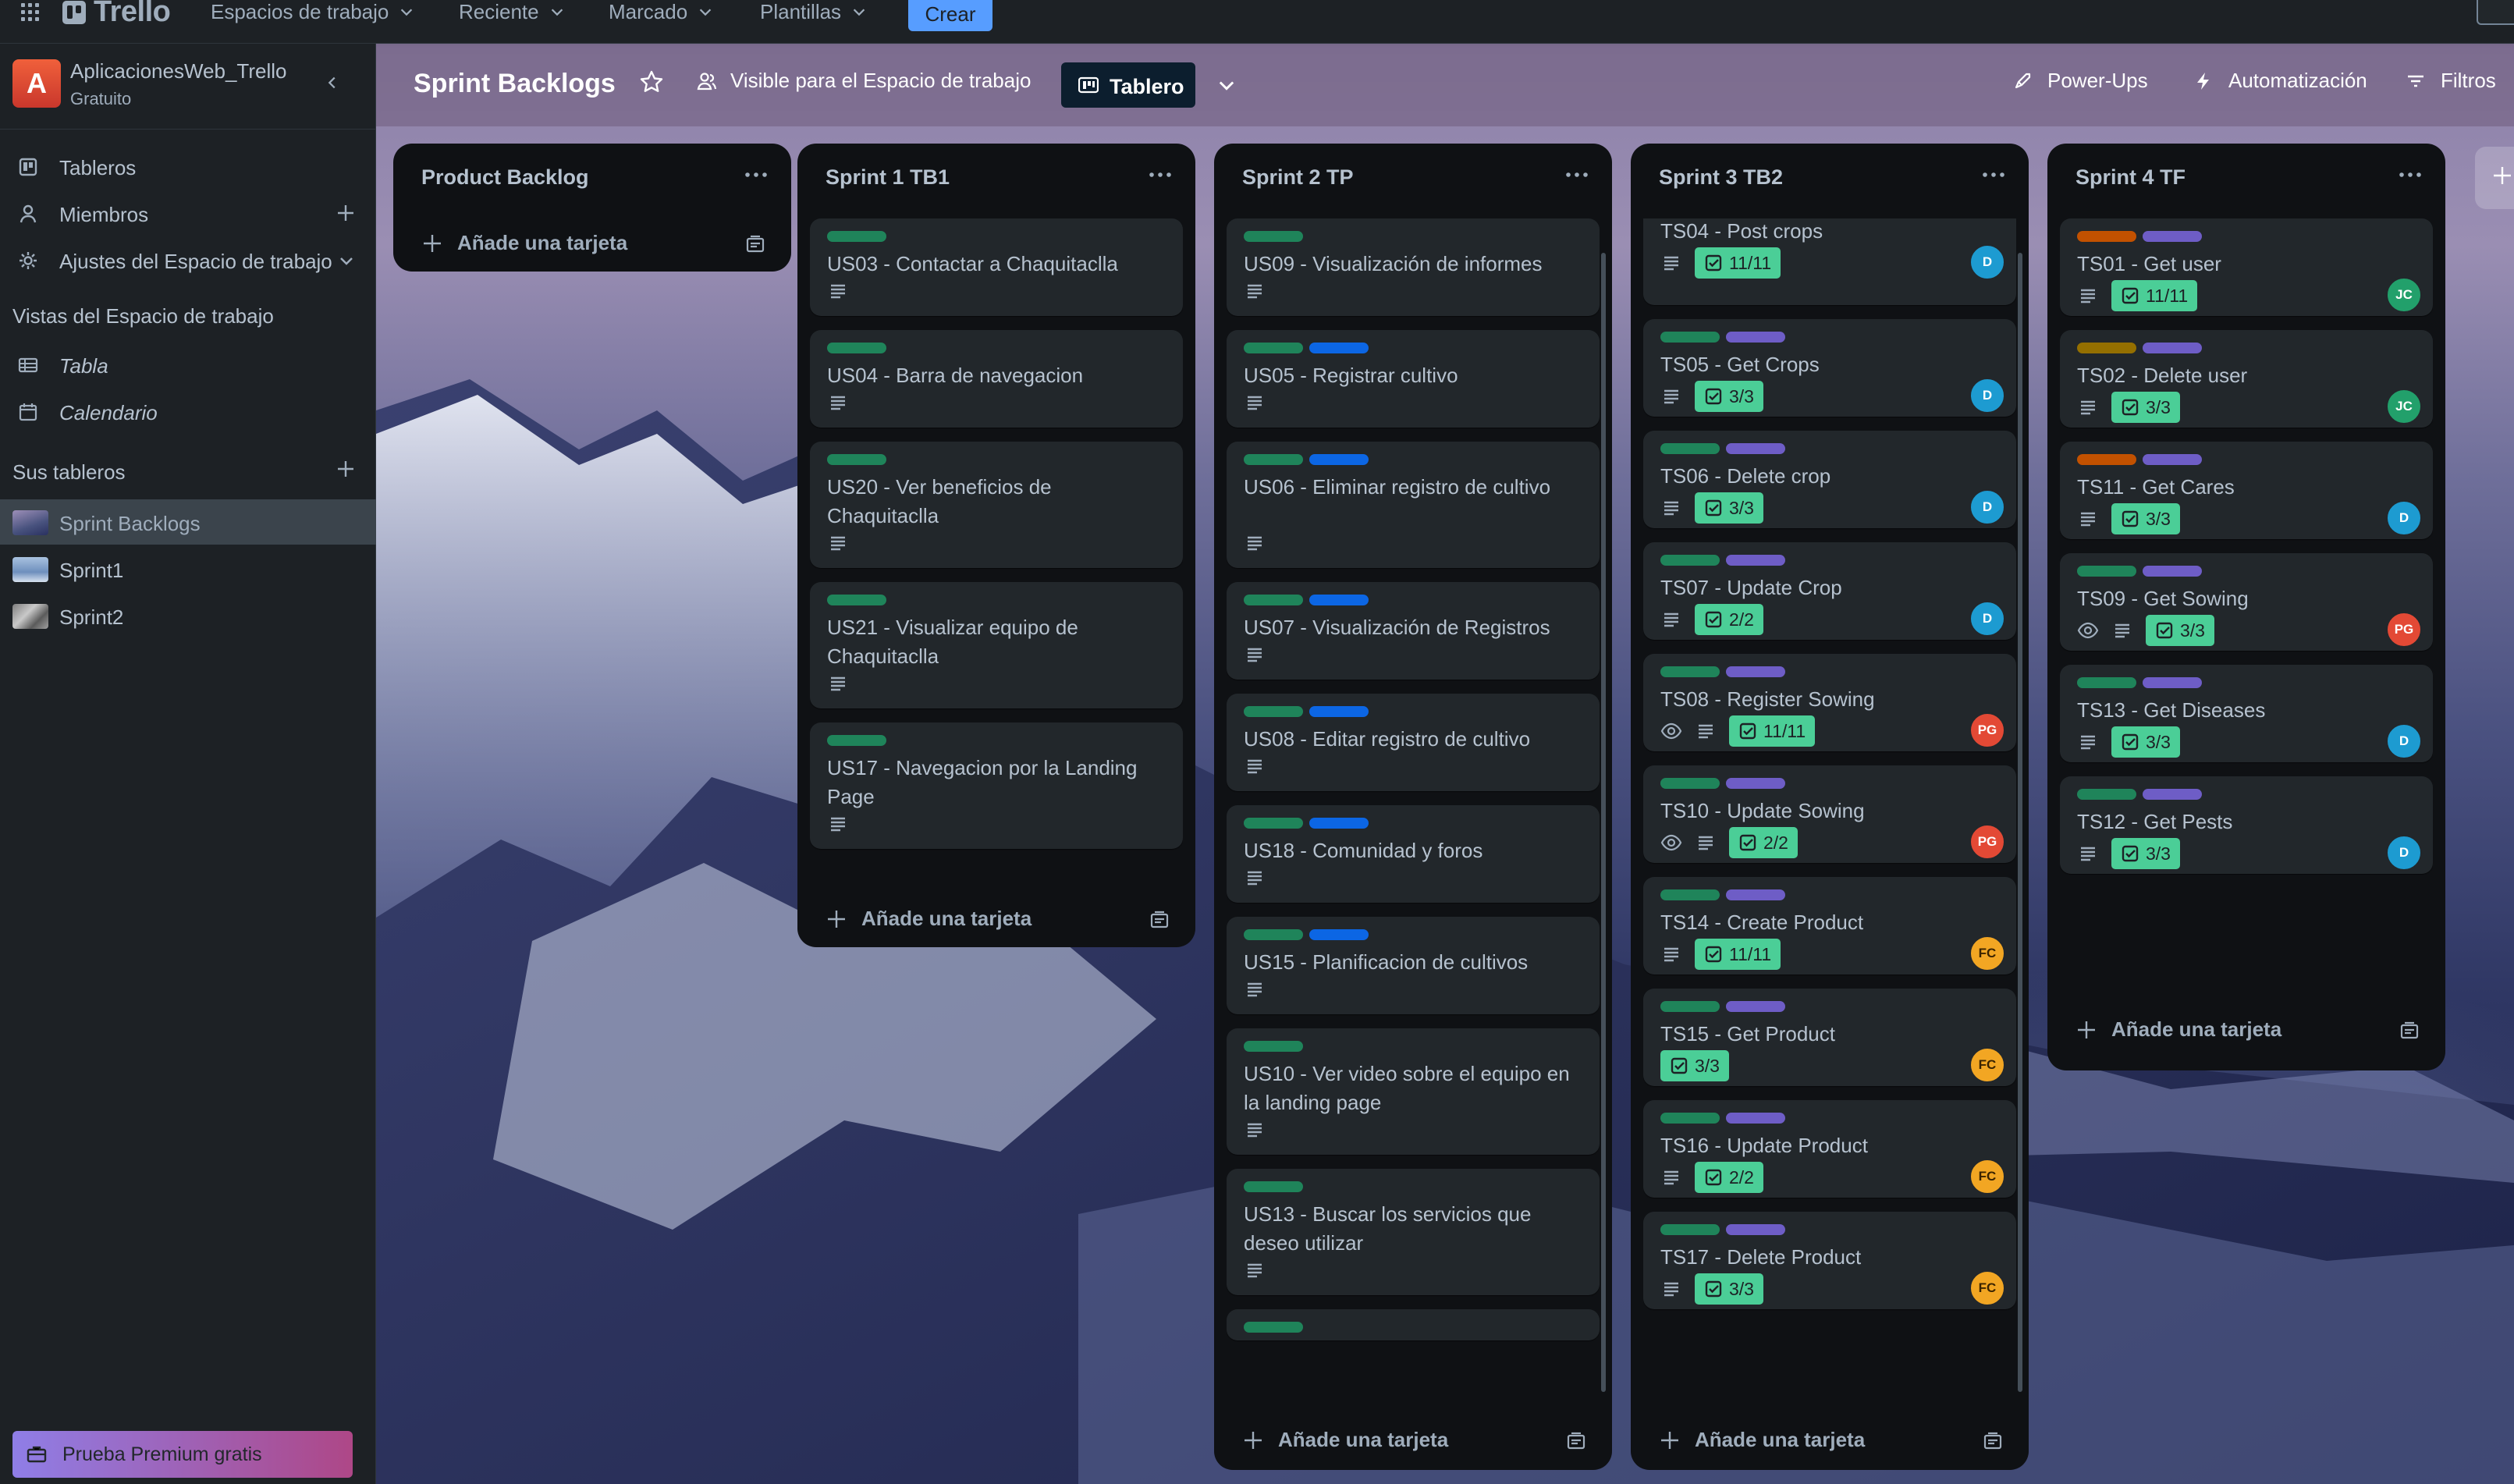 This screenshot has height=1484, width=2514. I want to click on card: US08 - Editar registro de cultivo, so click(1414, 742).